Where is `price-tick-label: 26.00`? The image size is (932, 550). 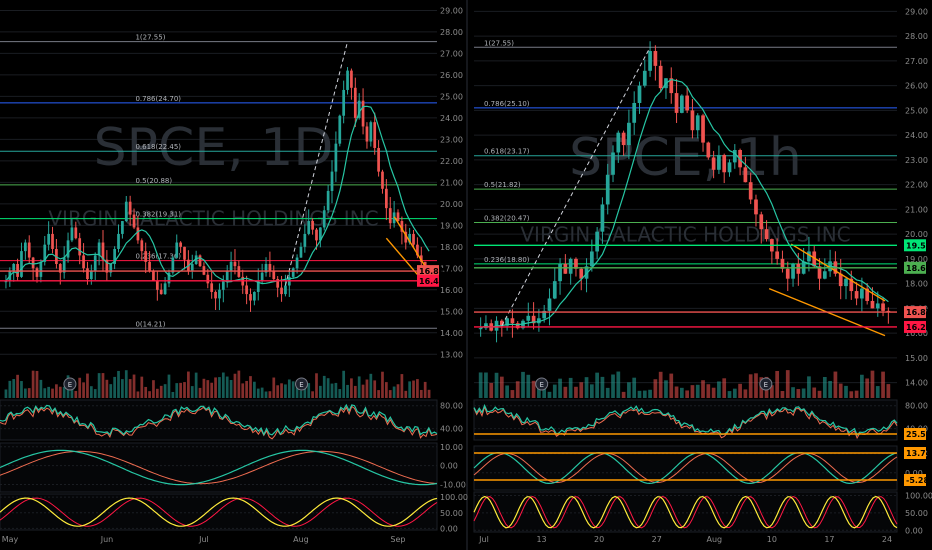 price-tick-label: 26.00 is located at coordinates (916, 86).